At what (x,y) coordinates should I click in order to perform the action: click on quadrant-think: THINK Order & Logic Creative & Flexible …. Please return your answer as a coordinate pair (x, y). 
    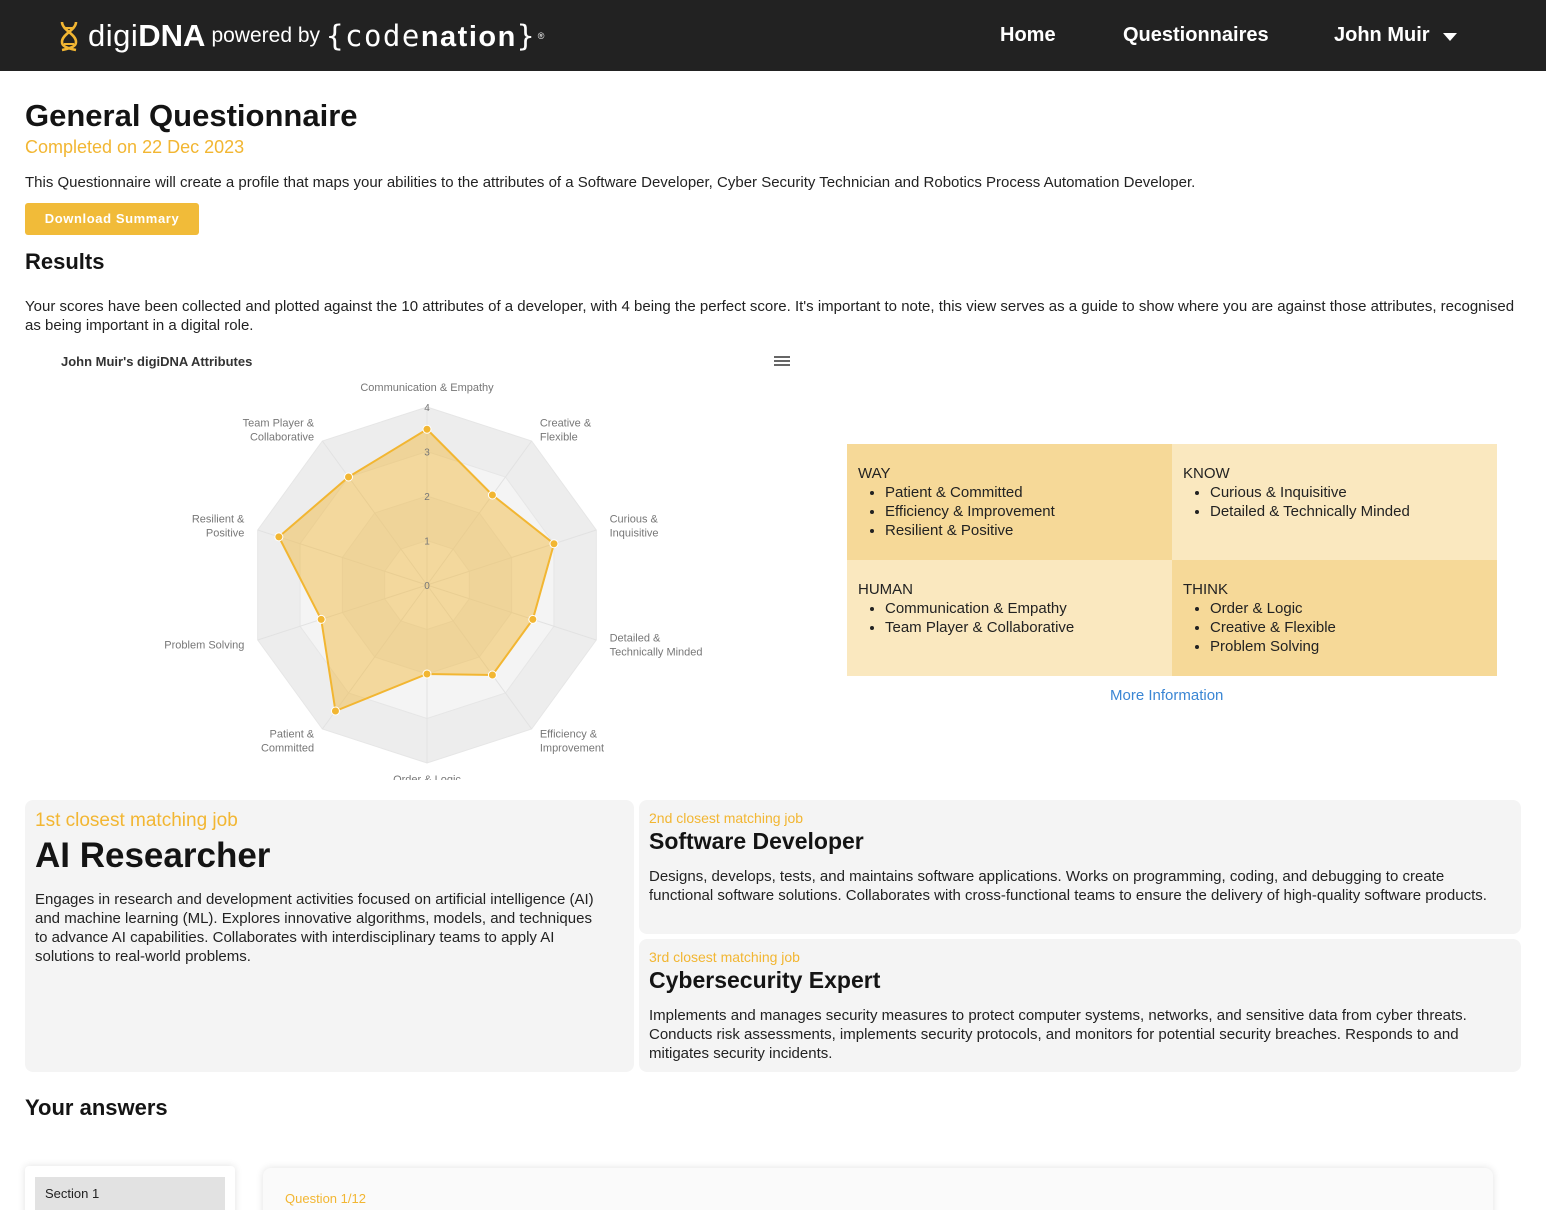
    Looking at the image, I should click on (1334, 618).